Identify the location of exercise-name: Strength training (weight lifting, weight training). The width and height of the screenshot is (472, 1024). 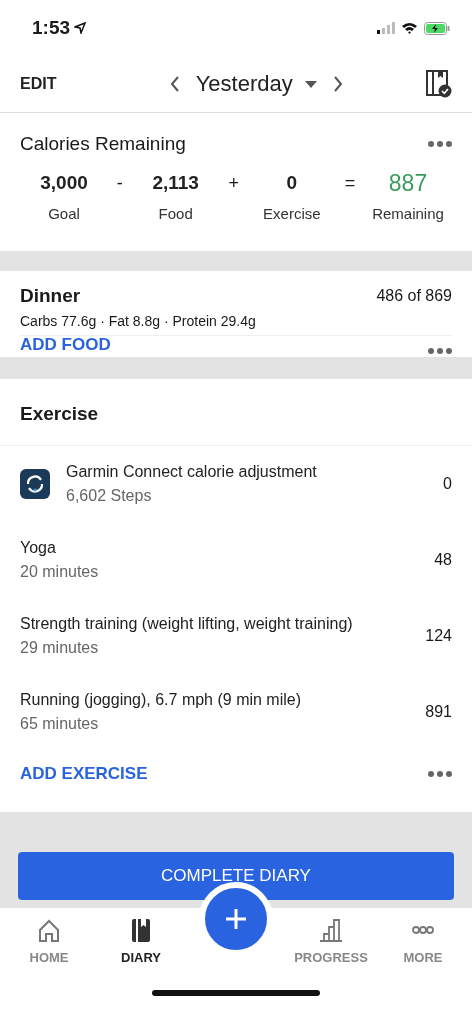
(187, 624).